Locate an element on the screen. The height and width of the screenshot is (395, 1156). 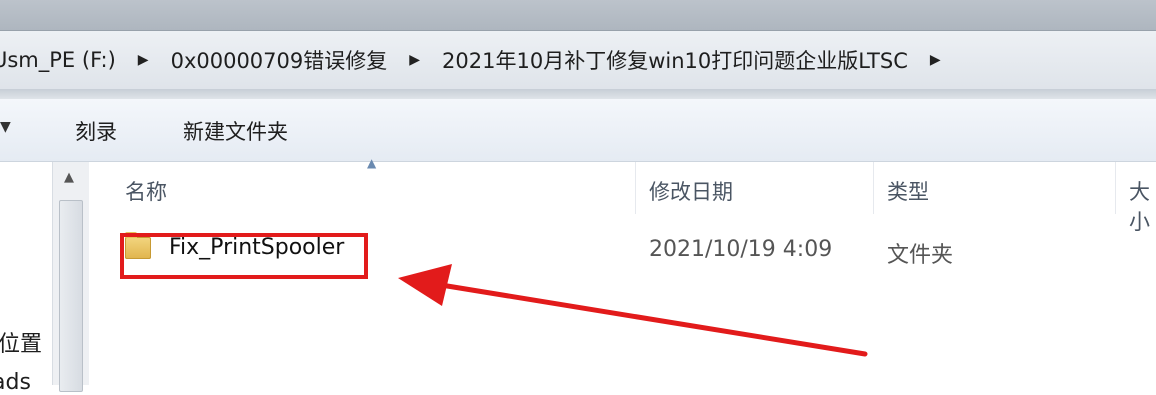
file-row: Fix_PrintSpooler 2021/10/19 4:09 文件夹 is located at coordinates (622, 248).